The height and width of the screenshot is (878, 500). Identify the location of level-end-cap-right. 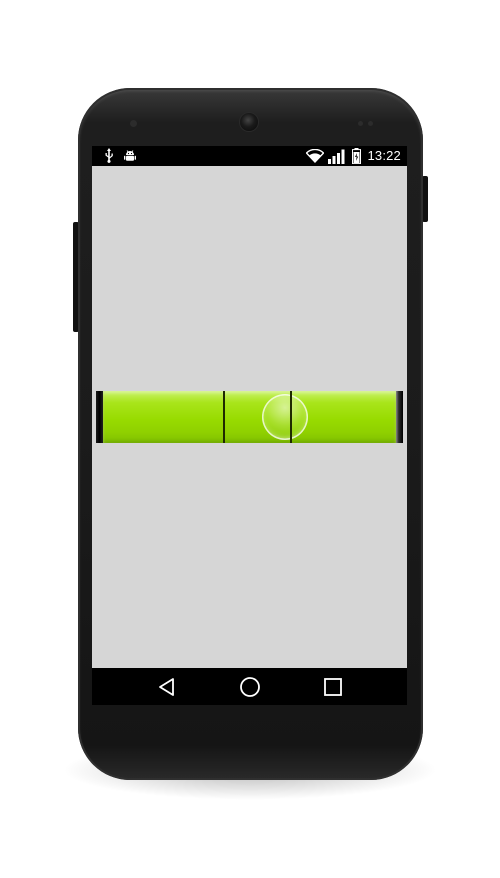
(399, 417).